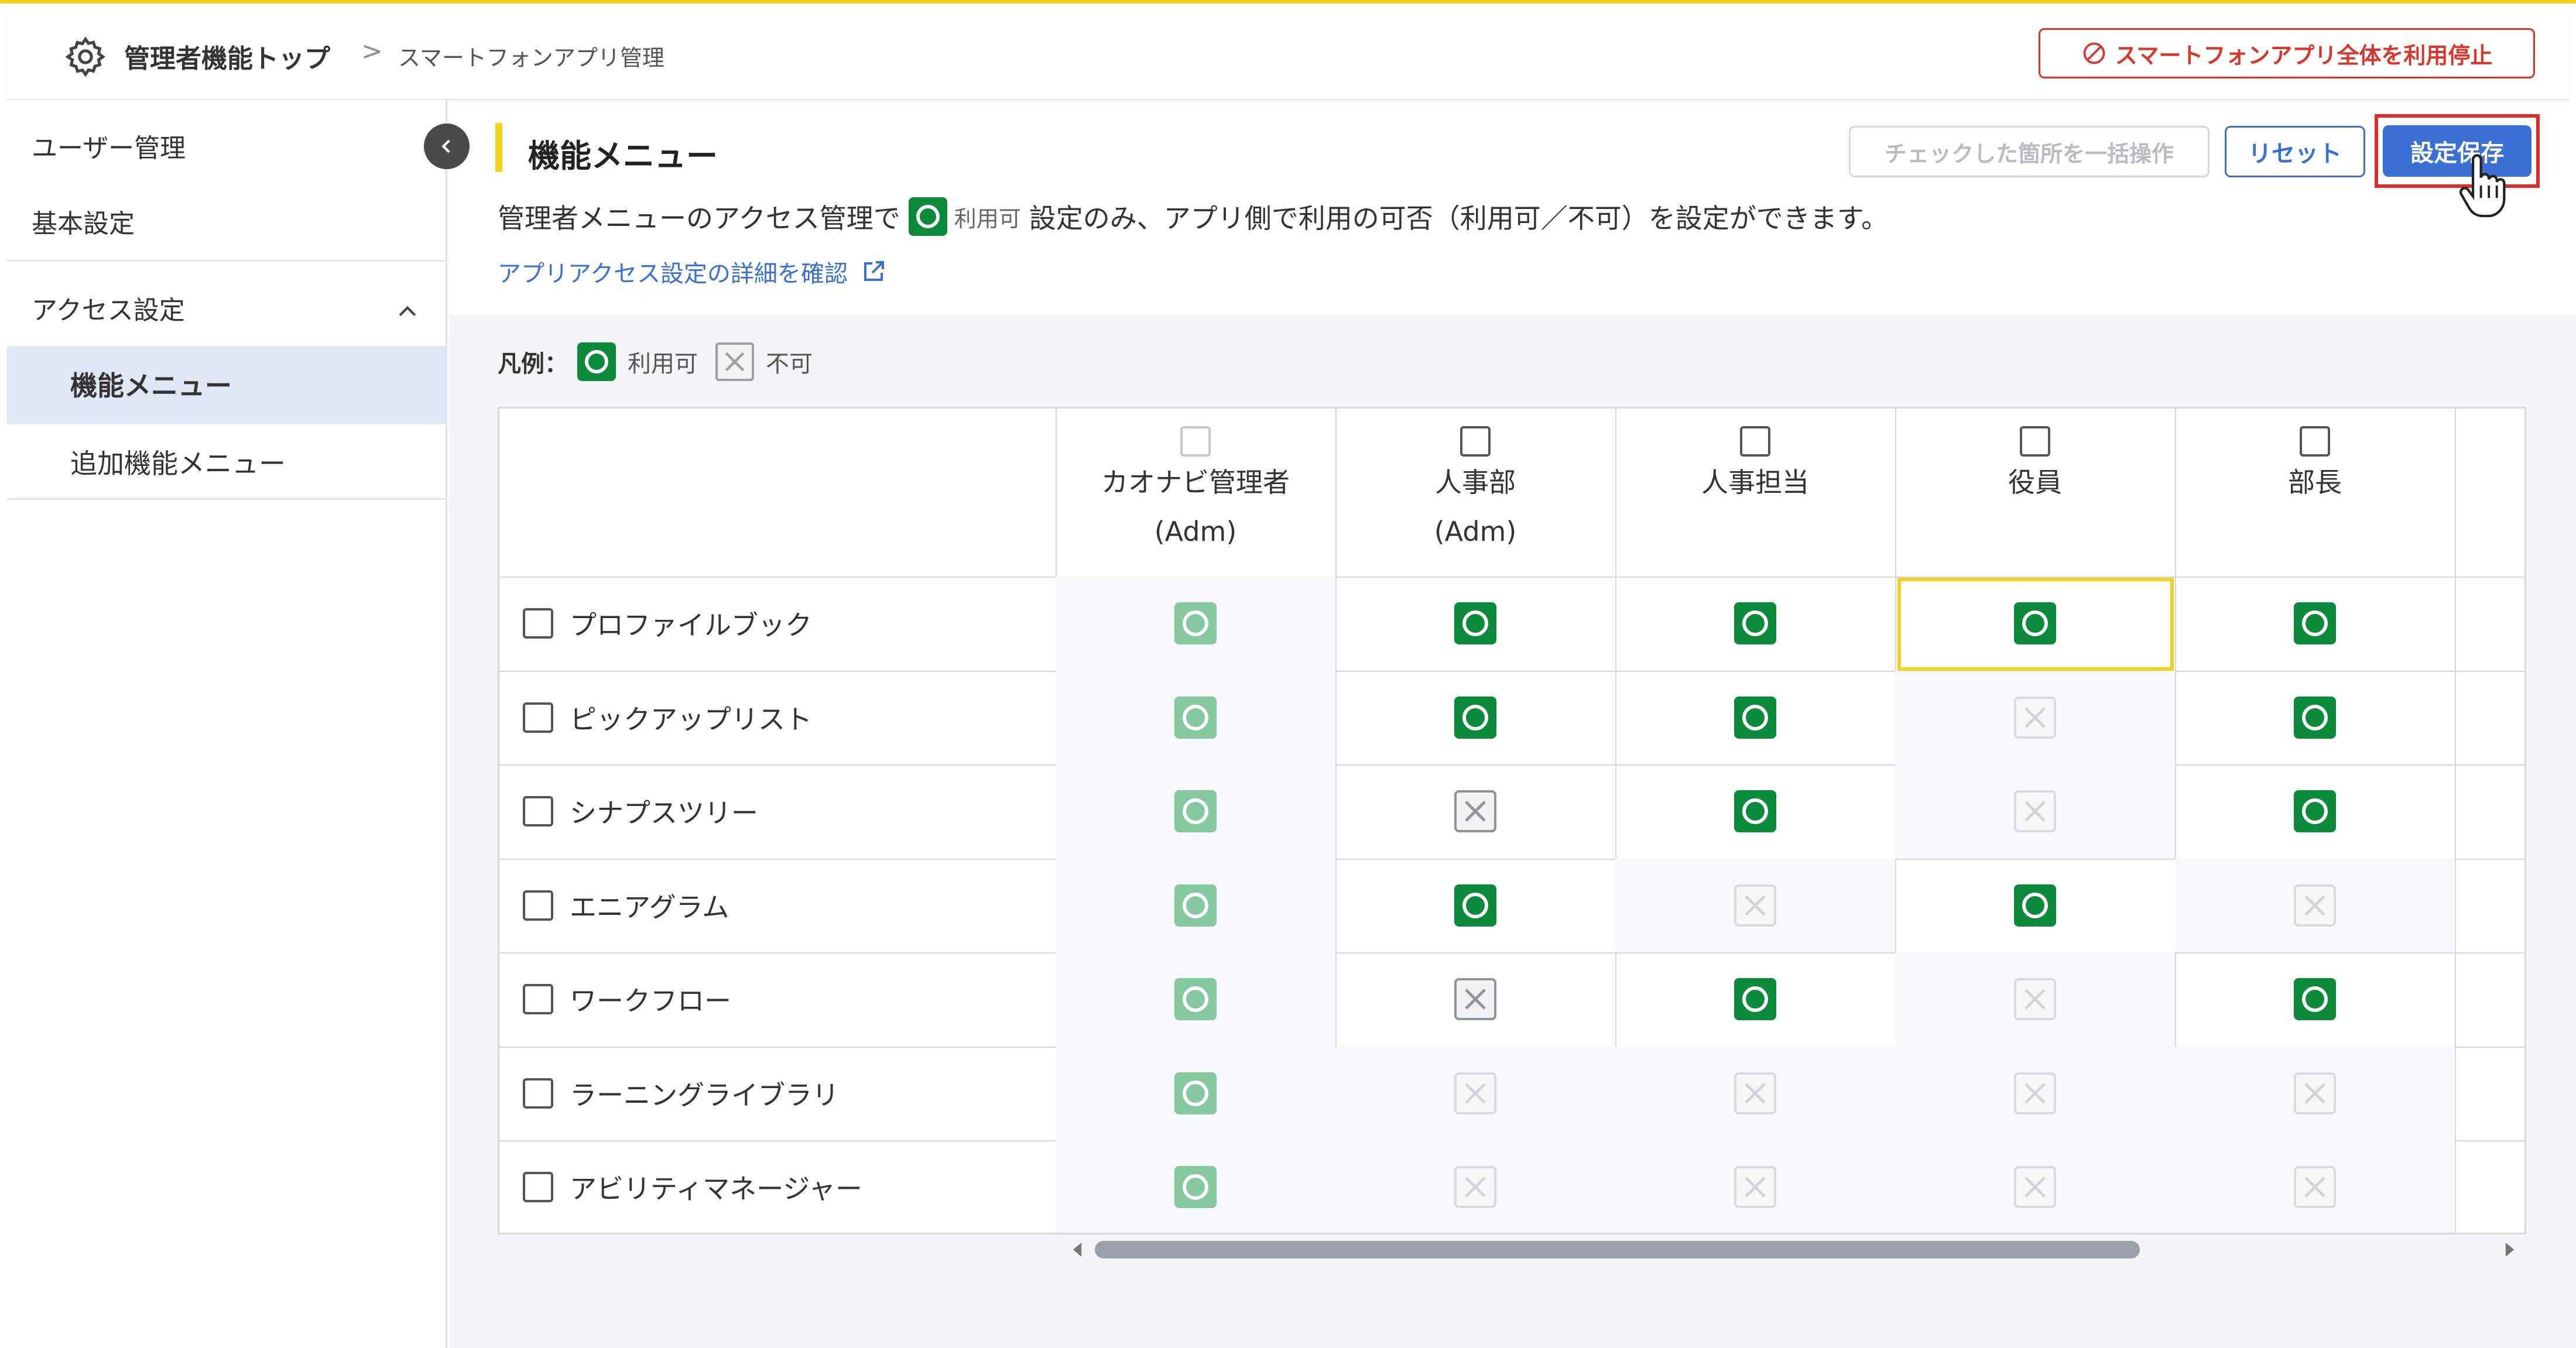 The width and height of the screenshot is (2576, 1348). What do you see at coordinates (649, 907) in the screenshot?
I see `row-feature-label: エニアグラム` at bounding box center [649, 907].